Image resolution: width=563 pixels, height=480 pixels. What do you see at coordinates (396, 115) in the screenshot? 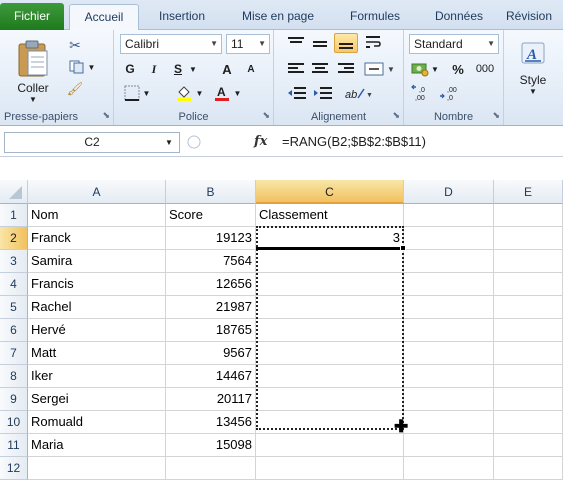
I see `alignment-launcher-icon: ⬊` at bounding box center [396, 115].